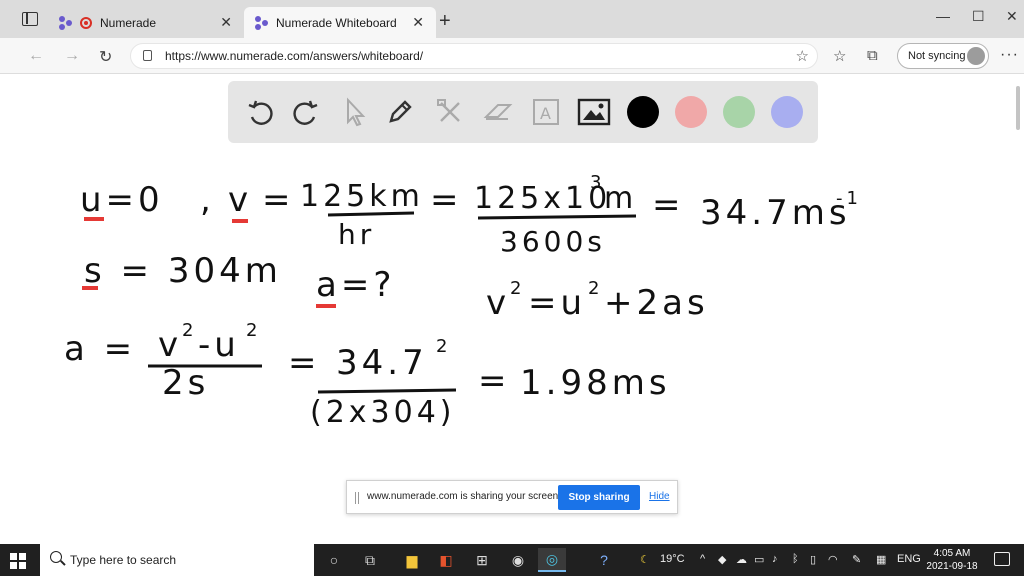  Describe the element at coordinates (833, 559) in the screenshot. I see `wifi-icon: ◠` at that location.